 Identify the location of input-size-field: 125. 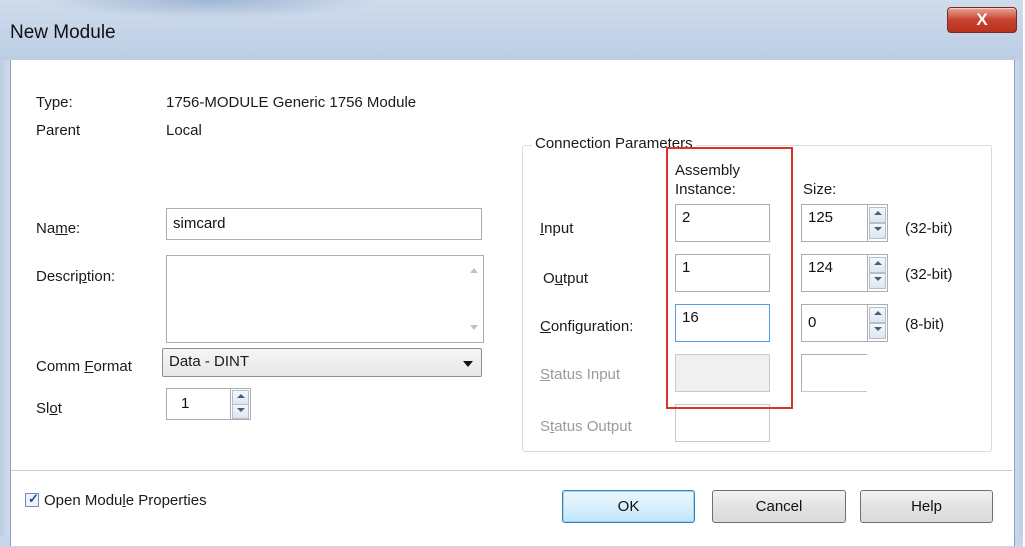
(834, 223).